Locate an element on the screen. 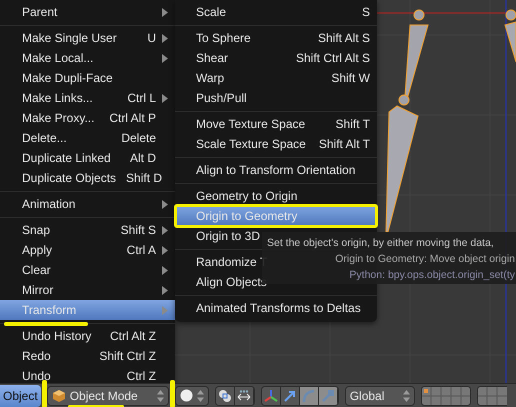 The width and height of the screenshot is (516, 407). orientation-dropdown: Global is located at coordinates (379, 396).